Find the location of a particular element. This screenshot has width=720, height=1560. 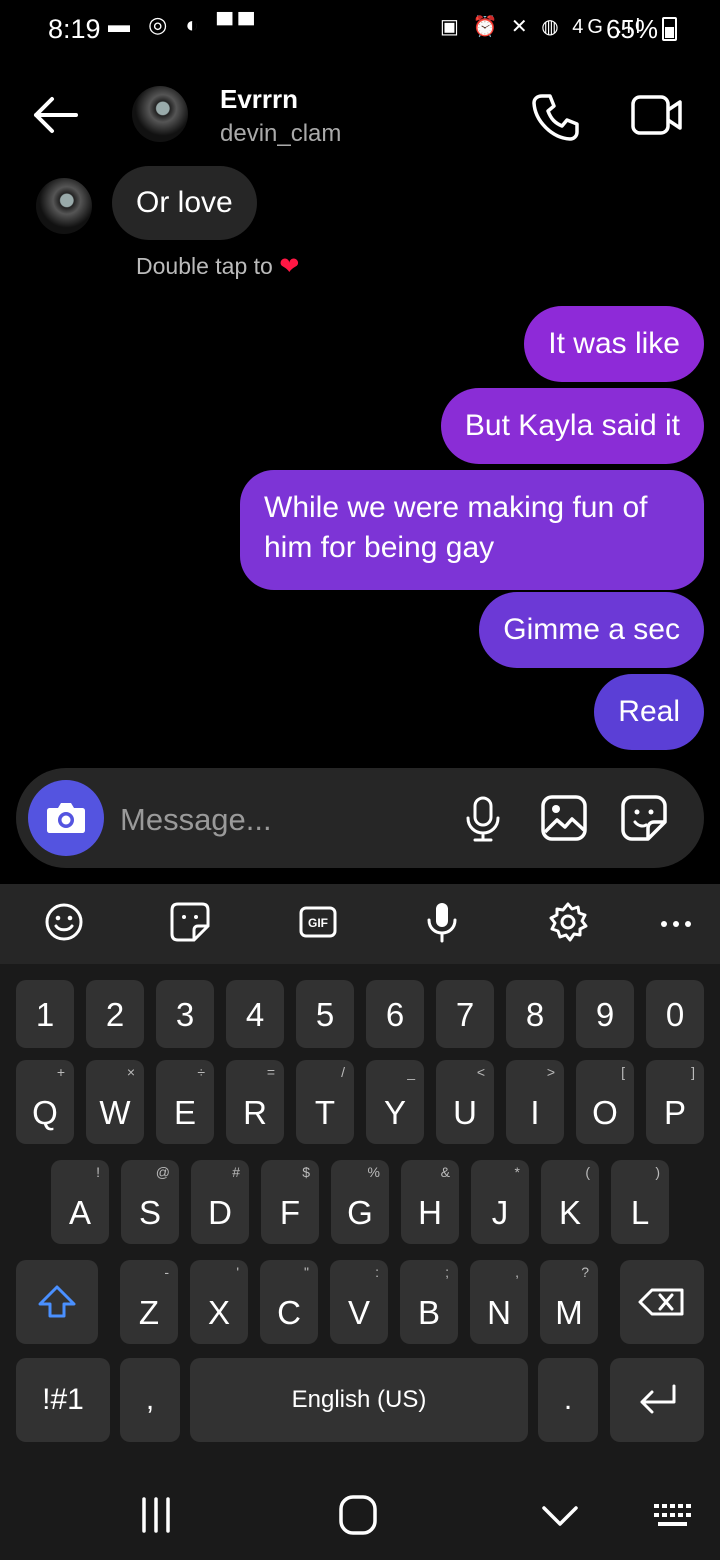

settings-gear-icon is located at coordinates (568, 922).